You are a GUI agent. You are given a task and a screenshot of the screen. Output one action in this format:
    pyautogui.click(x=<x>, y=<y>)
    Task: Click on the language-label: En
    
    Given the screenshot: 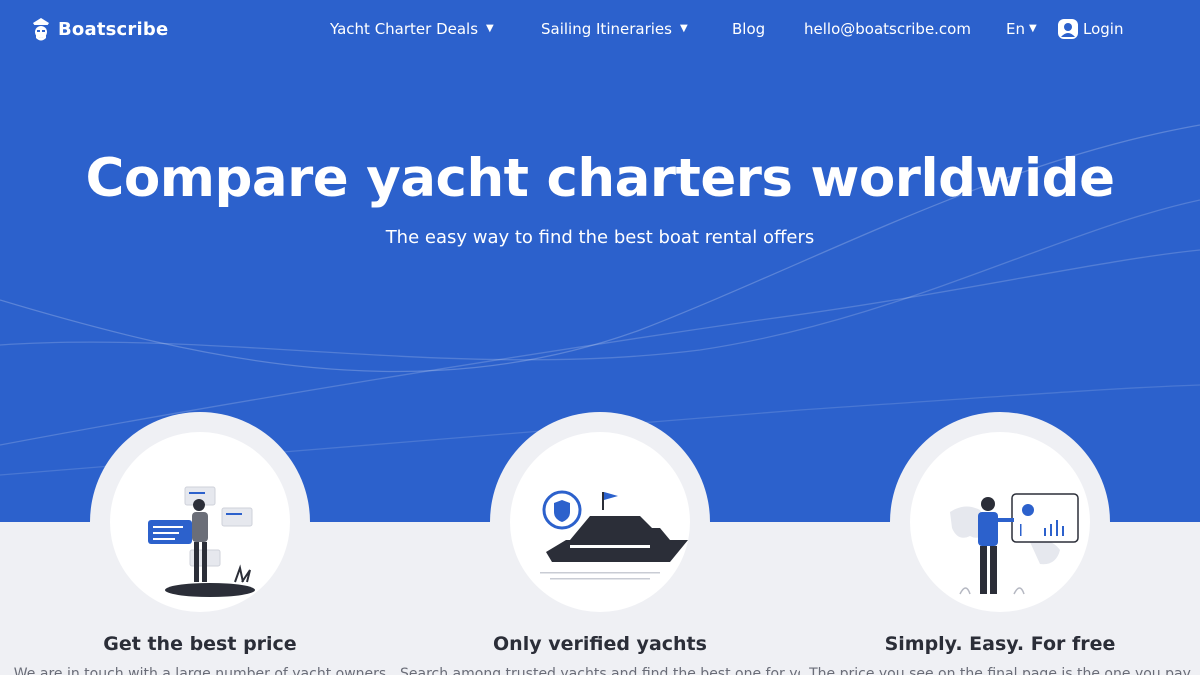 What is the action you would take?
    pyautogui.click(x=1015, y=29)
    